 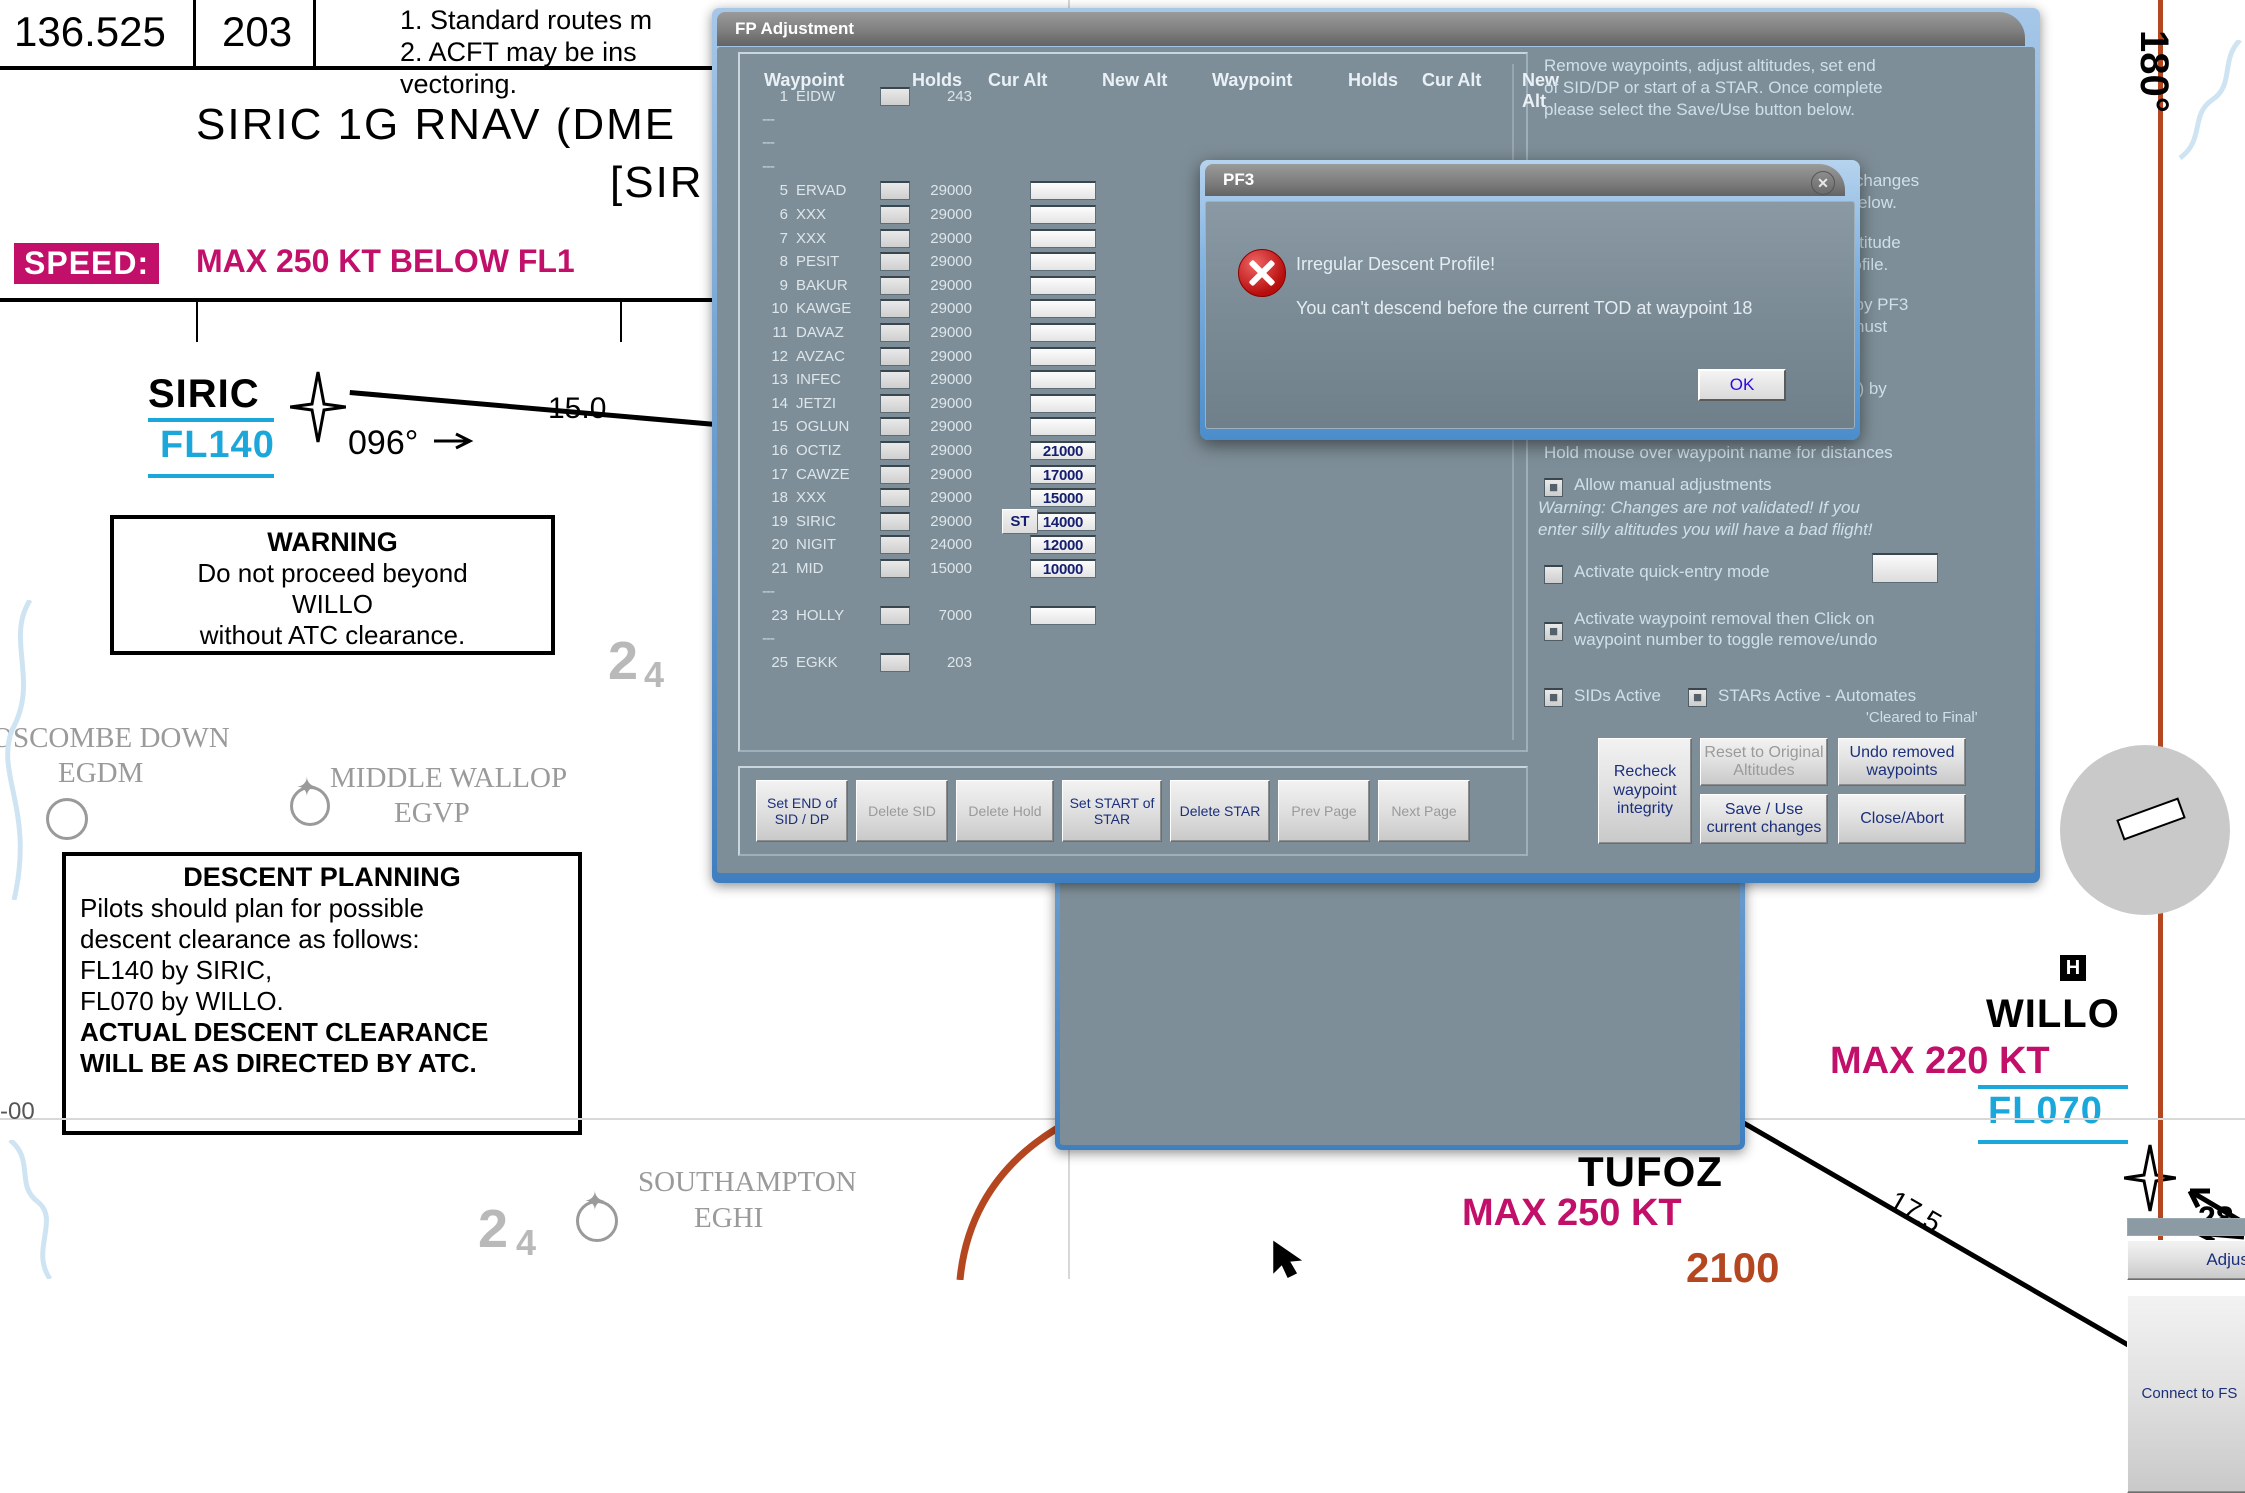 I want to click on waypoint-number: 5, so click(x=775, y=190).